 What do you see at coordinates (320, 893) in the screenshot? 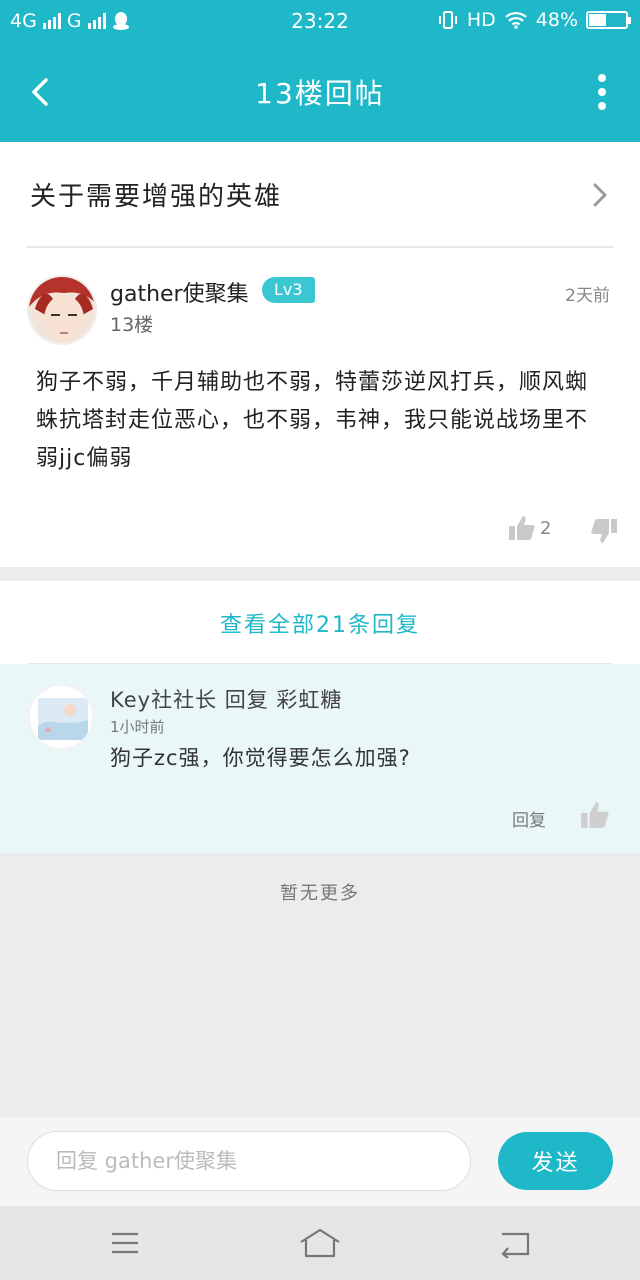
I see `no-more-label: 暂无更多` at bounding box center [320, 893].